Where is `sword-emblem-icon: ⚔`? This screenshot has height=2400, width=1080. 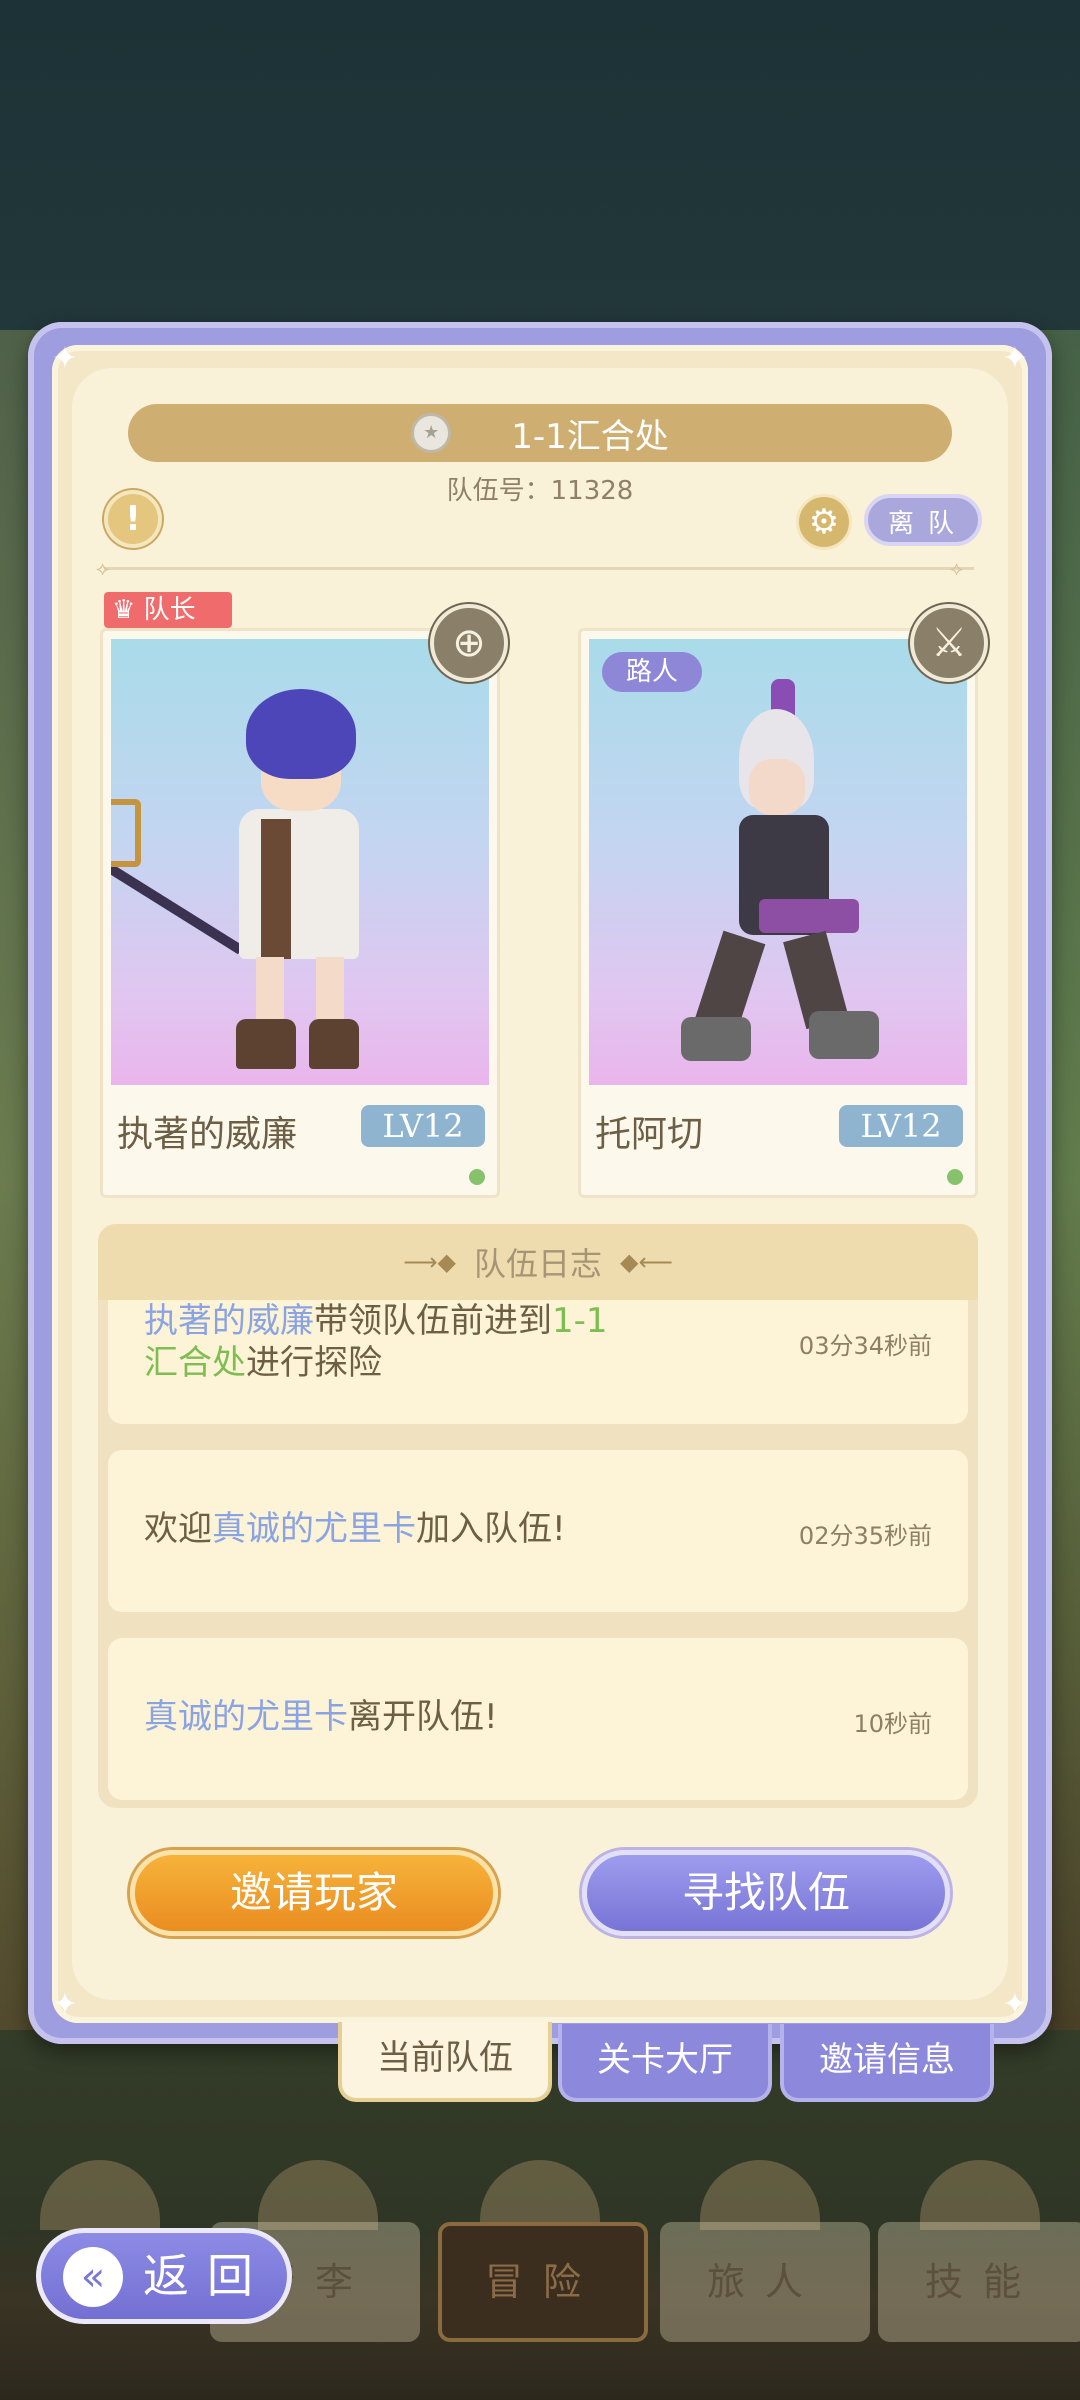
sword-emblem-icon: ⚔ is located at coordinates (949, 643).